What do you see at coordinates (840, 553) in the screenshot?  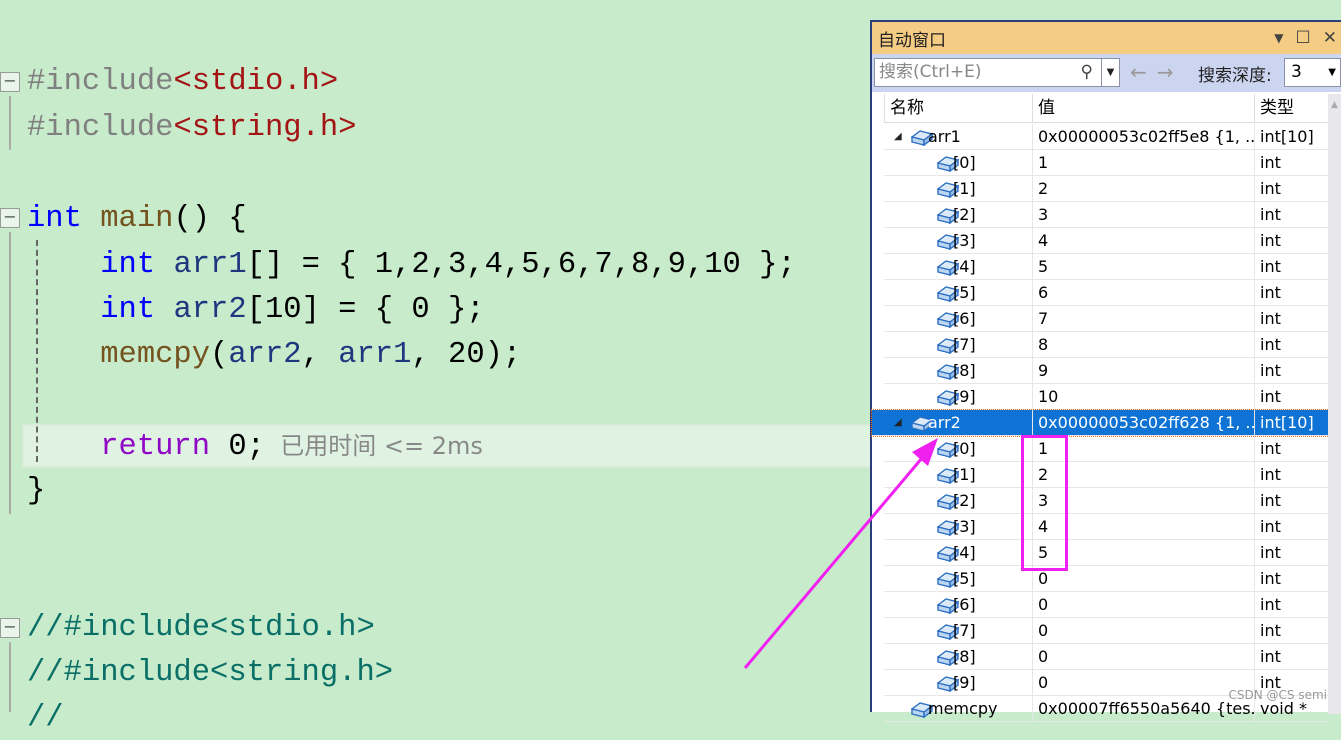 I see `annotation-arrow` at bounding box center [840, 553].